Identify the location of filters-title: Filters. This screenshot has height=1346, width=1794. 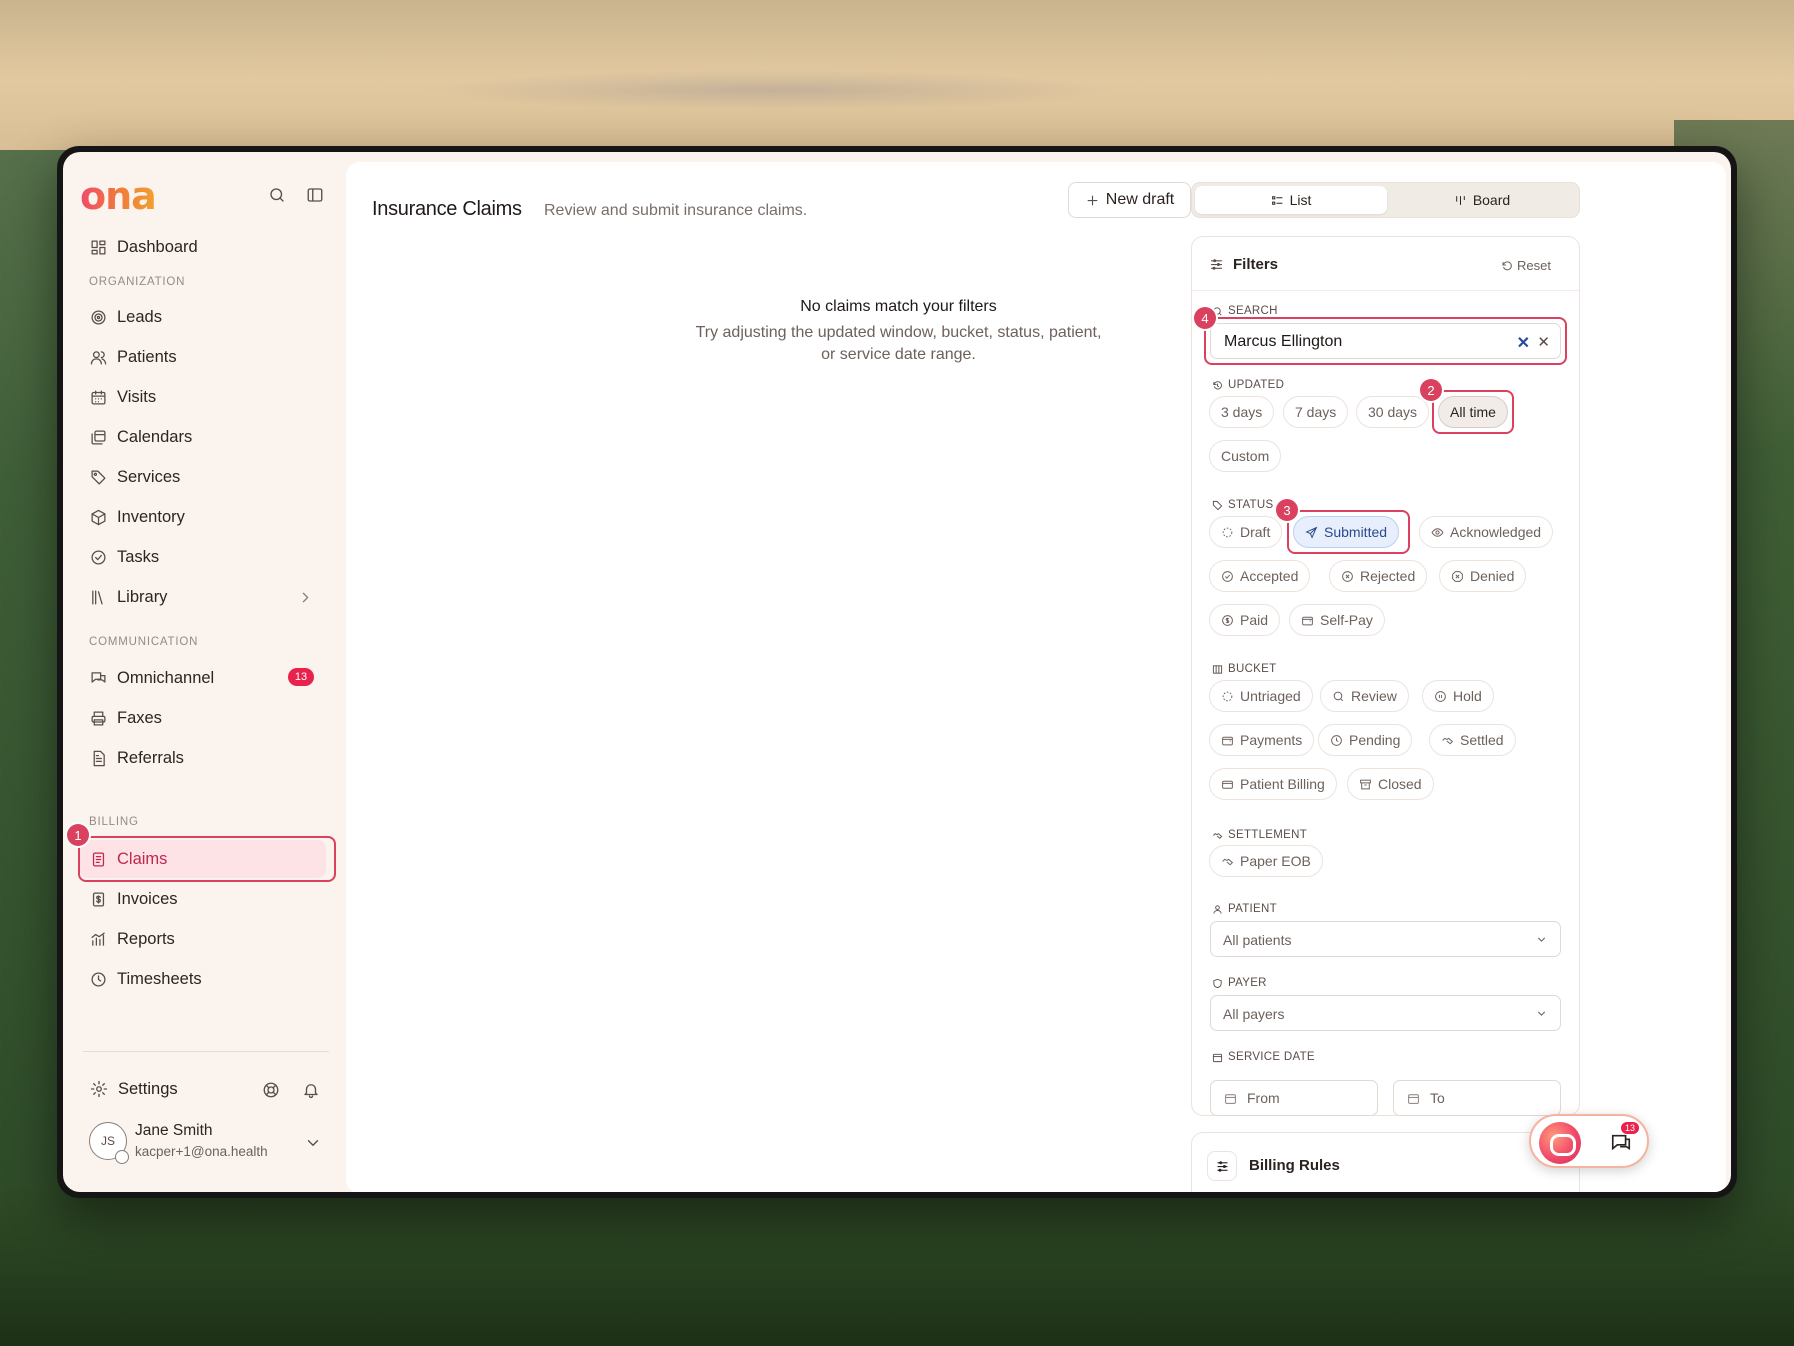
(1256, 264).